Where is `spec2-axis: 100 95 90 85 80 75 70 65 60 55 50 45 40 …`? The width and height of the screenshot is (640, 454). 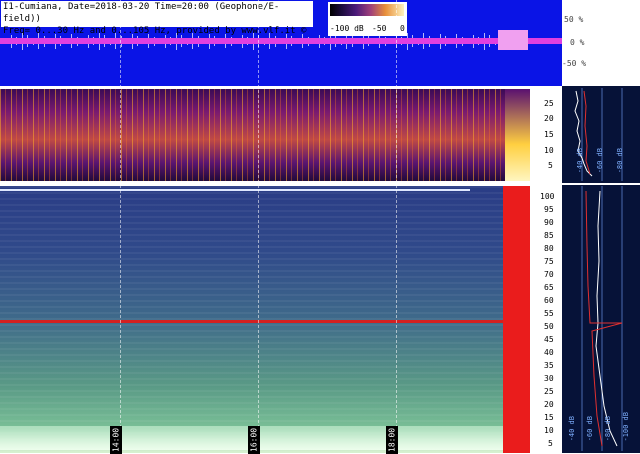
spec2-axis: 100 95 90 85 80 75 70 65 60 55 50 45 40 … is located at coordinates (546, 319).